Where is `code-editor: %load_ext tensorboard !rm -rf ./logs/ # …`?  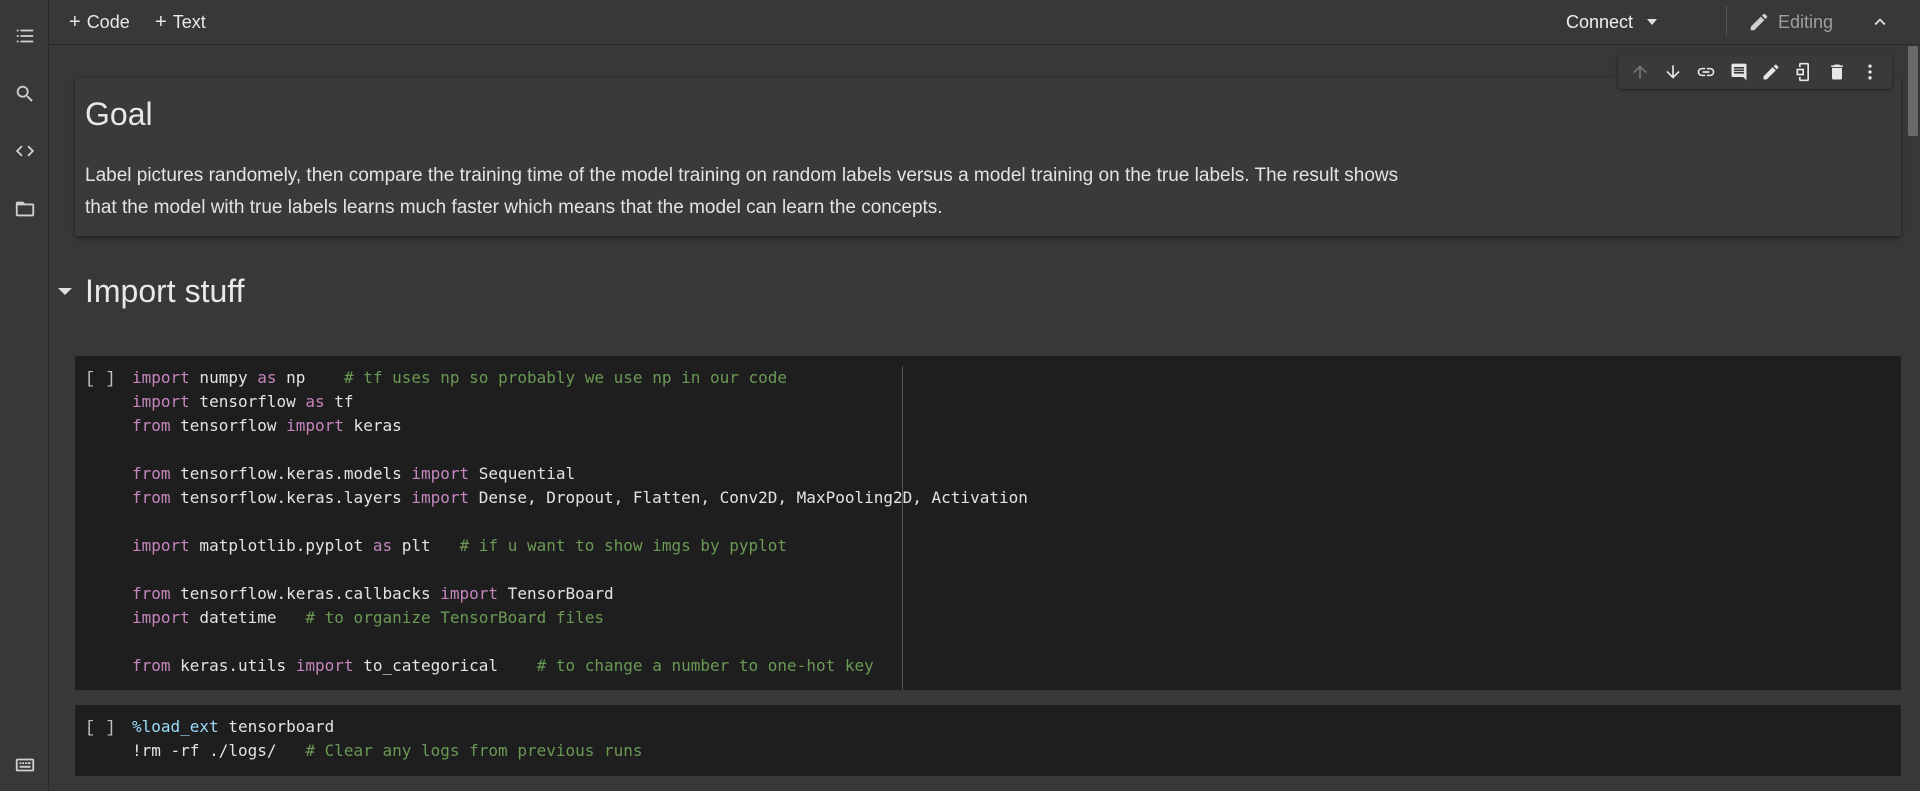
code-editor: %load_ext tensorboard !rm -rf ./logs/ # … is located at coordinates (387, 739).